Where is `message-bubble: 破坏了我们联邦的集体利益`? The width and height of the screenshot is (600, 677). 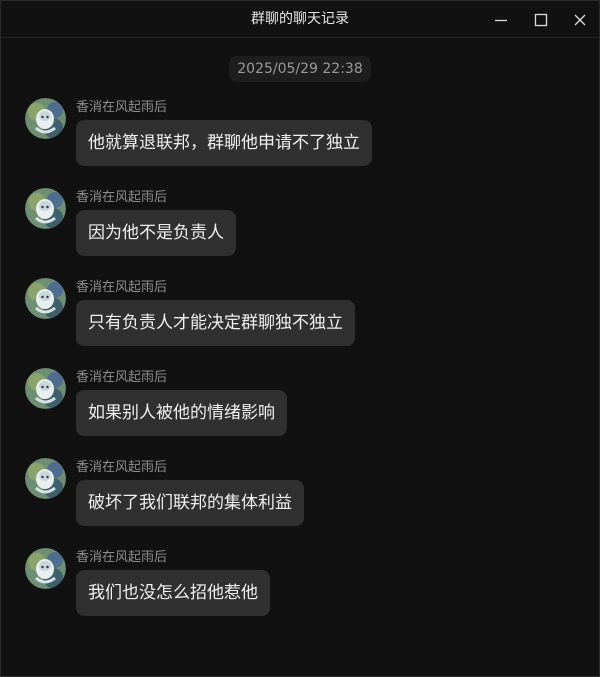 message-bubble: 破坏了我们联邦的集体利益 is located at coordinates (190, 503).